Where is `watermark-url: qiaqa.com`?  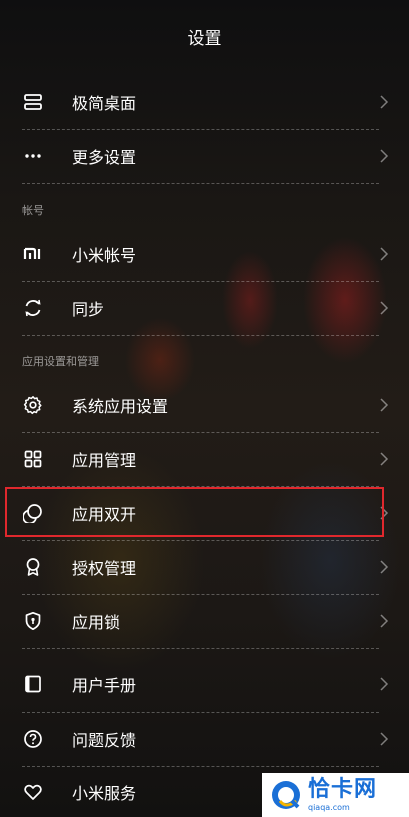
watermark-url: qiaqa.com is located at coordinates (329, 807).